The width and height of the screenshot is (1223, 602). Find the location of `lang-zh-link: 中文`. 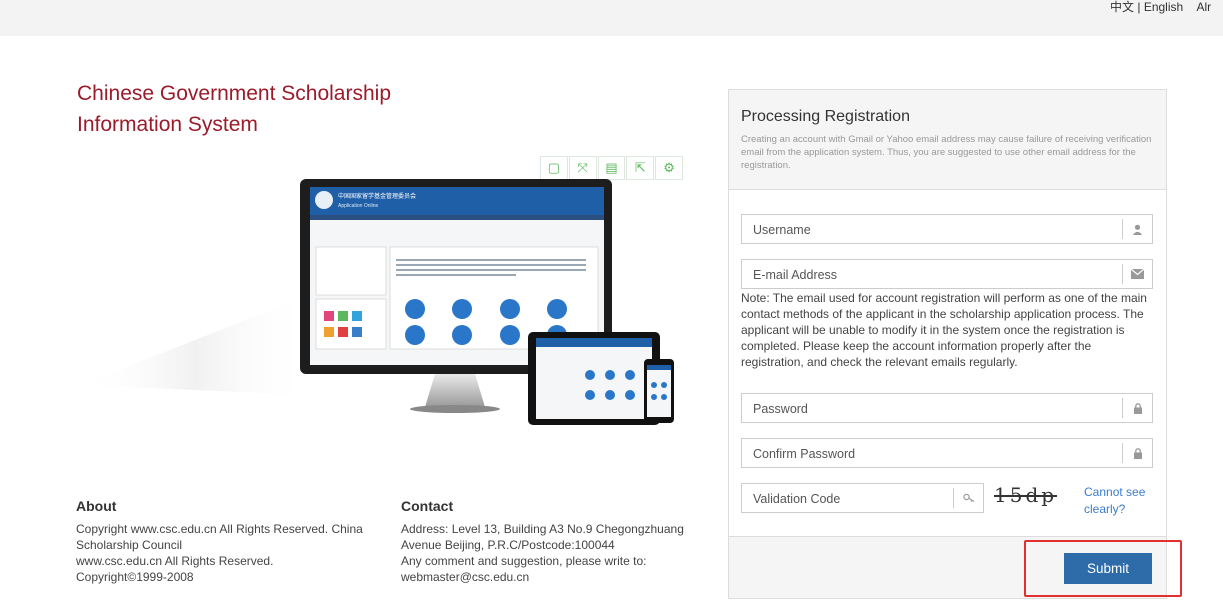

lang-zh-link: 中文 is located at coordinates (1122, 7).